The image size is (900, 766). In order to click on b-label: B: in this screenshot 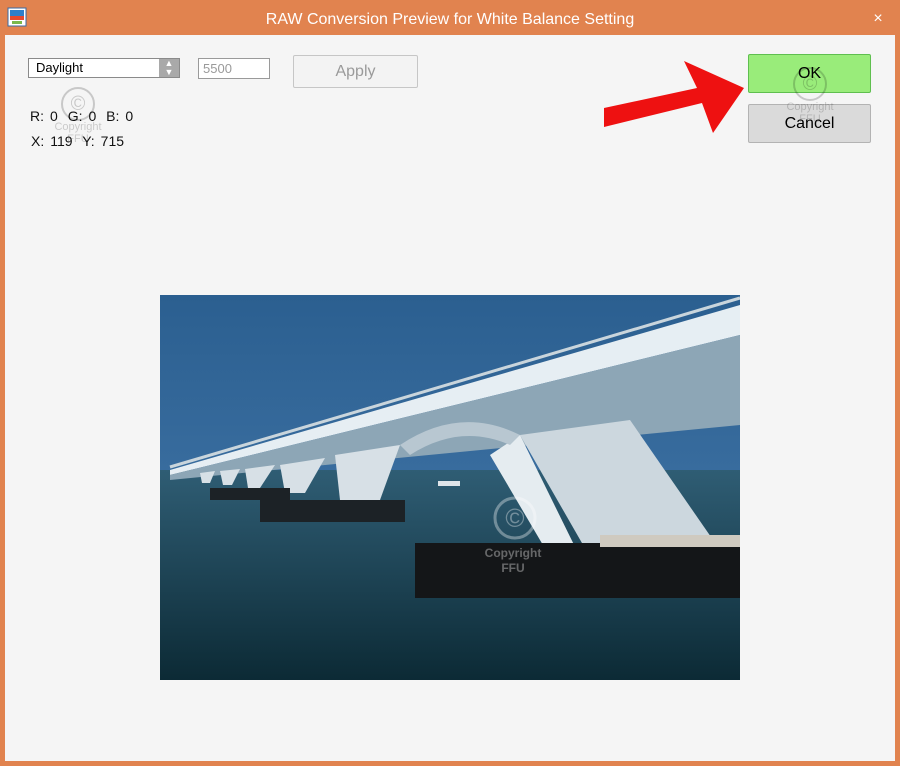, I will do `click(113, 116)`.